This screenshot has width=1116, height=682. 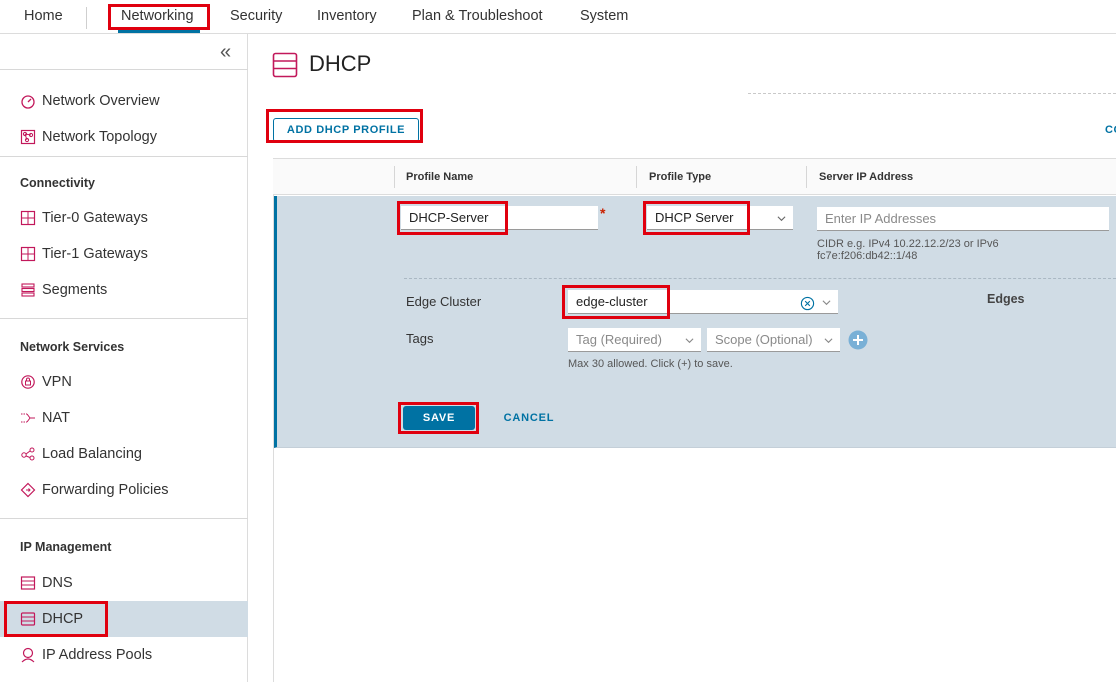 I want to click on section-heading-network-services: Network Services, so click(x=72, y=347).